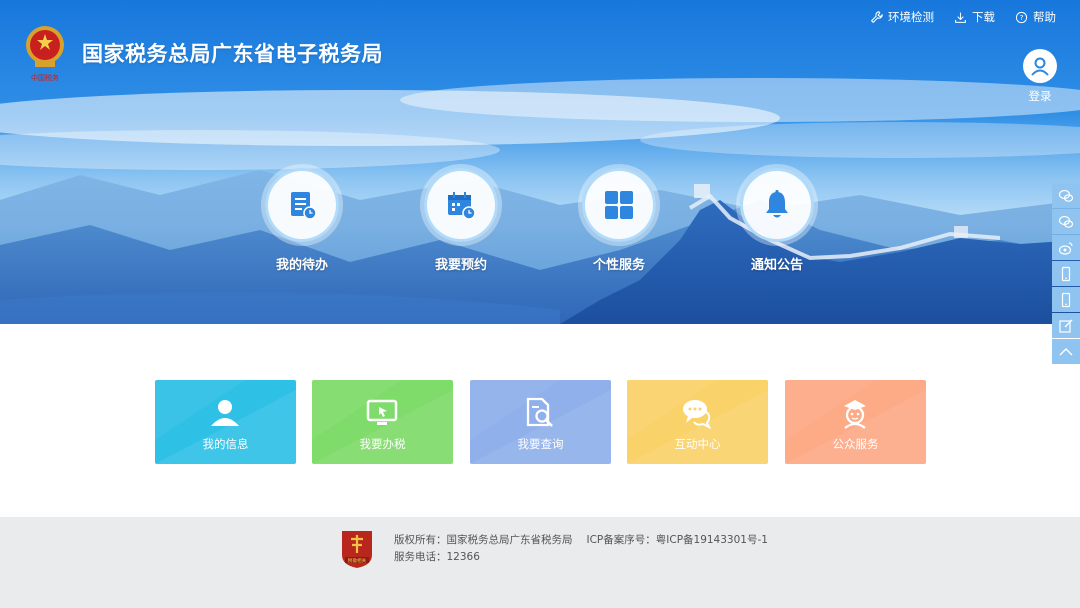  Describe the element at coordinates (357, 549) in the screenshot. I see `footer-emblem-logo: 税徽相关` at that location.